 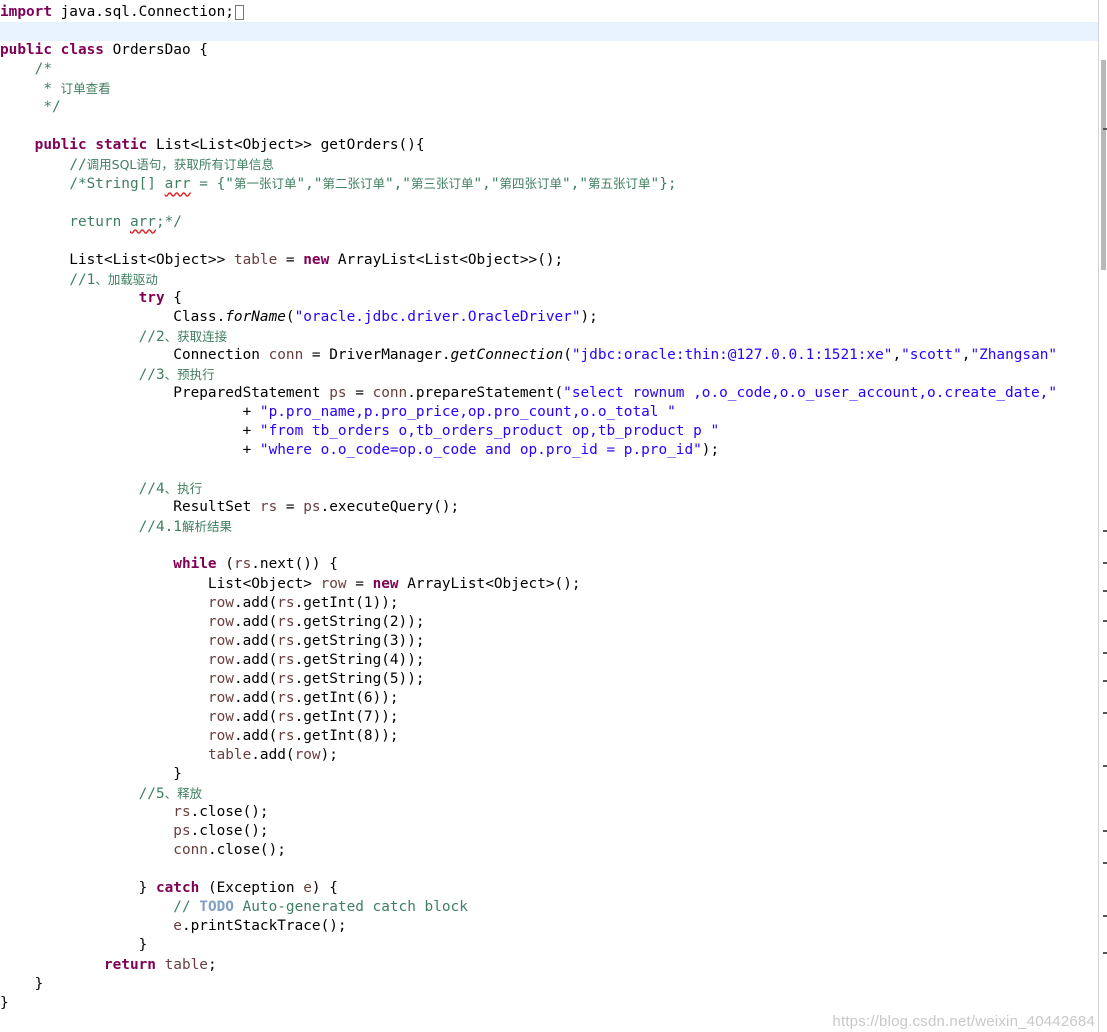 I want to click on current-line-highlight, so click(x=549, y=31).